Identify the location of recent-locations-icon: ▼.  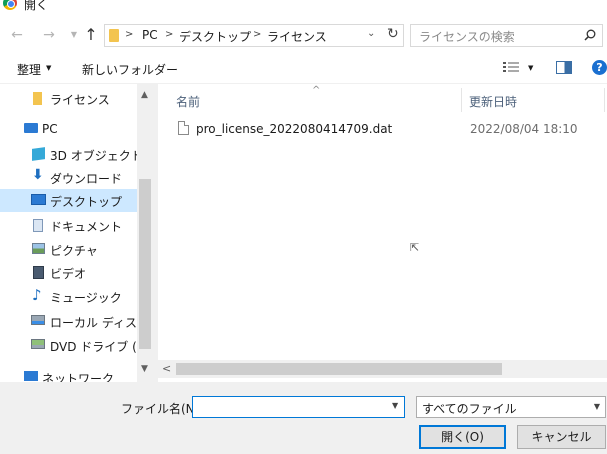
(74, 35).